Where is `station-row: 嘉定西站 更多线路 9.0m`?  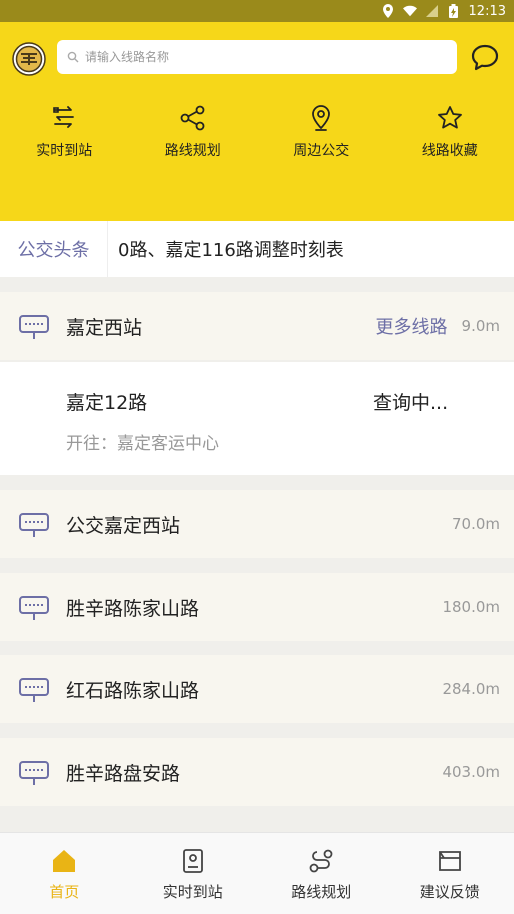
station-row: 嘉定西站 更多线路 9.0m is located at coordinates (257, 326).